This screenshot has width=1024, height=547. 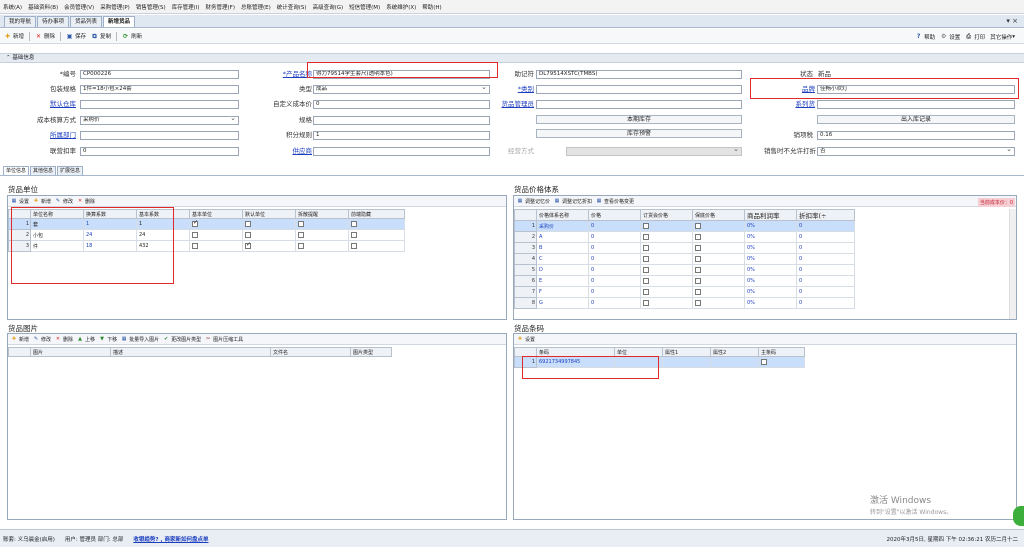 What do you see at coordinates (614, 215) in the screenshot?
I see `col-price: 价格` at bounding box center [614, 215].